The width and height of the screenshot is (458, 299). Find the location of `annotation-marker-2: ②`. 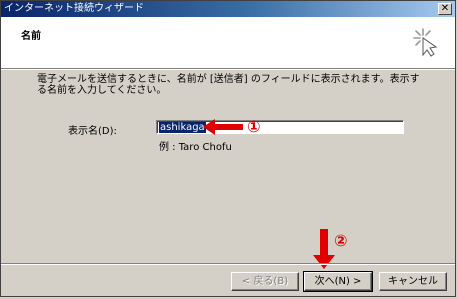

annotation-marker-2: ② is located at coordinates (341, 240).